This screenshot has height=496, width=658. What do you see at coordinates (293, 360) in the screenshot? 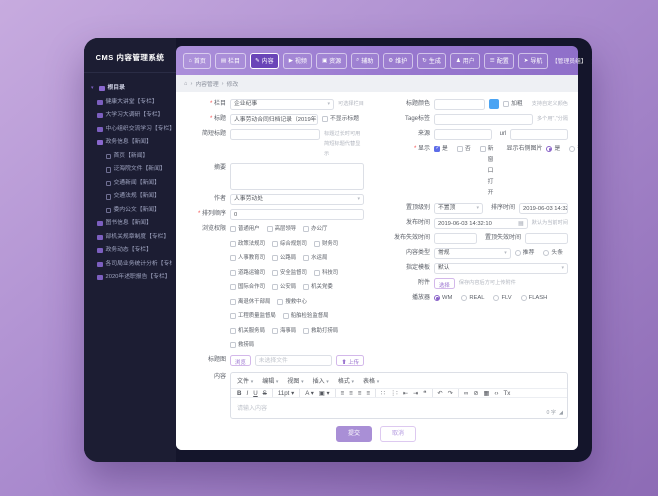
I see `file-input: 未选择文件` at bounding box center [293, 360].